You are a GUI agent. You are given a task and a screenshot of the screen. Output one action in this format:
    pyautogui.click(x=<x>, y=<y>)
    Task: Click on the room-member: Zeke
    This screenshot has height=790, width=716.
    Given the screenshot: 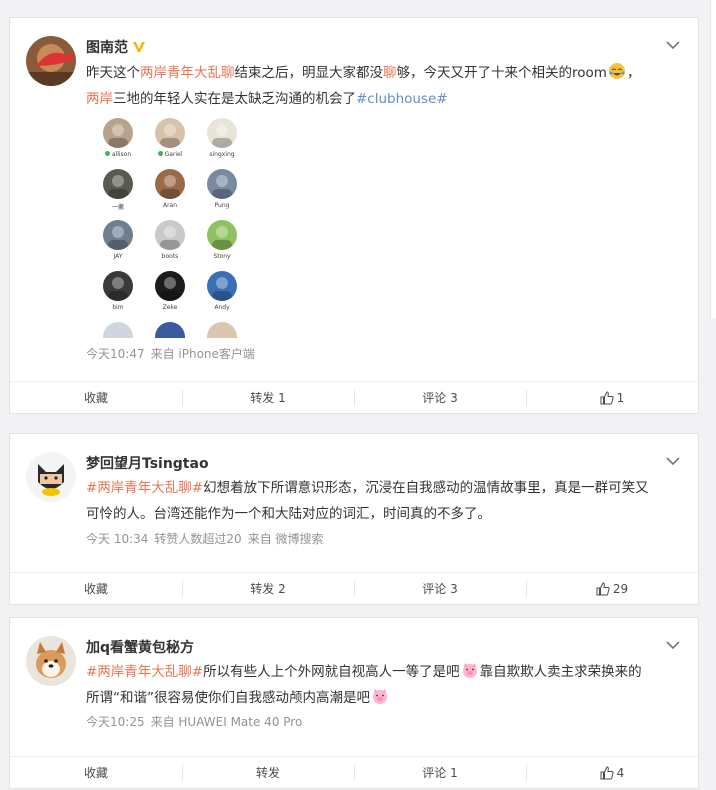 What is the action you would take?
    pyautogui.click(x=170, y=291)
    